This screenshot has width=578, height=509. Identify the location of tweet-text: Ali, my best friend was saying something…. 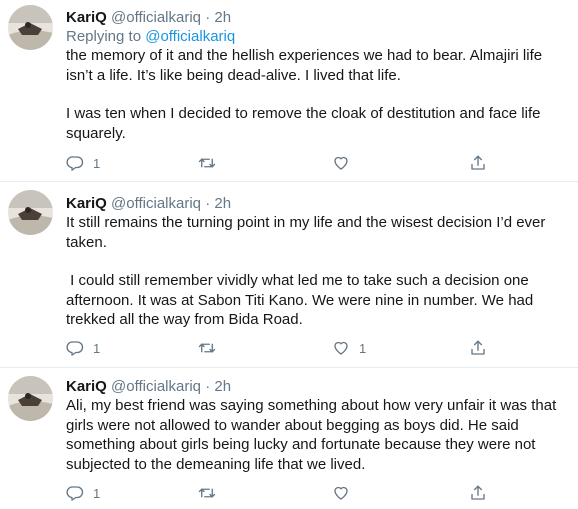
(317, 435).